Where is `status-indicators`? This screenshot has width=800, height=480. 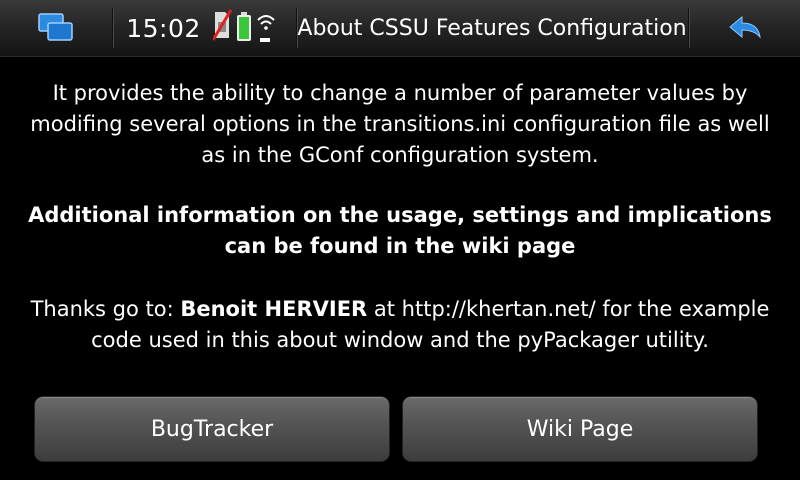
status-indicators is located at coordinates (243, 25).